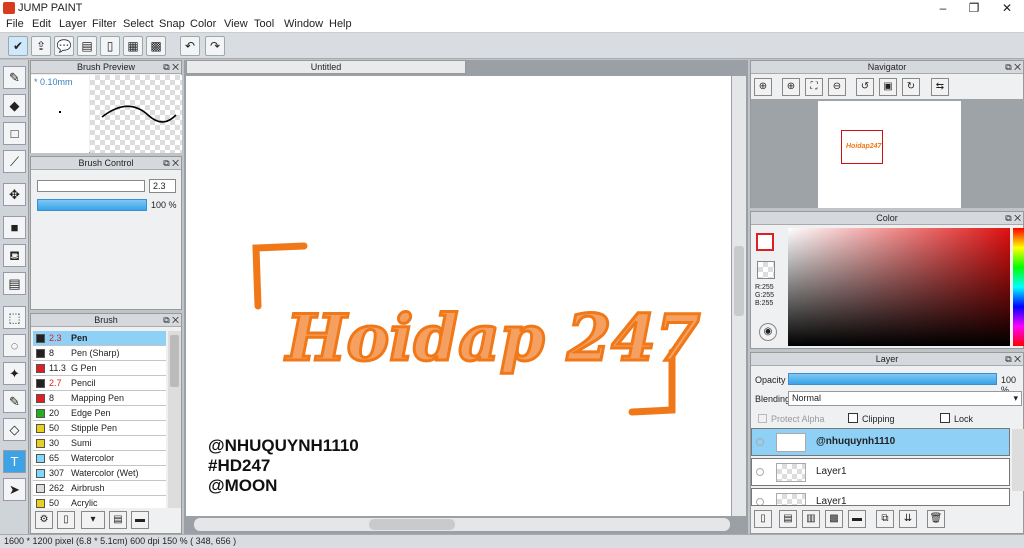 This screenshot has height=548, width=1024. Describe the element at coordinates (236, 24) in the screenshot. I see `menu-view: View` at that location.